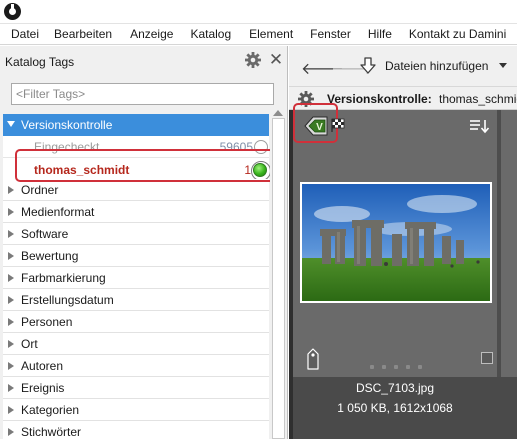 The height and width of the screenshot is (439, 517). What do you see at coordinates (136, 366) in the screenshot?
I see `tree-item-autoren: Autoren` at bounding box center [136, 366].